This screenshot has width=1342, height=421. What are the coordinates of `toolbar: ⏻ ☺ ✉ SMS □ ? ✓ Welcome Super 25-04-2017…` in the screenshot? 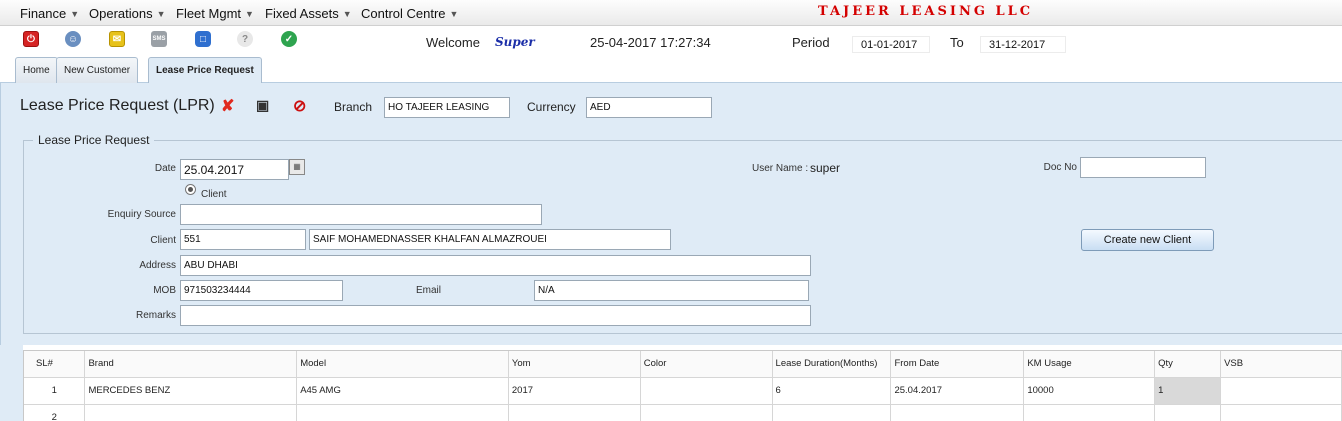 It's located at (671, 40).